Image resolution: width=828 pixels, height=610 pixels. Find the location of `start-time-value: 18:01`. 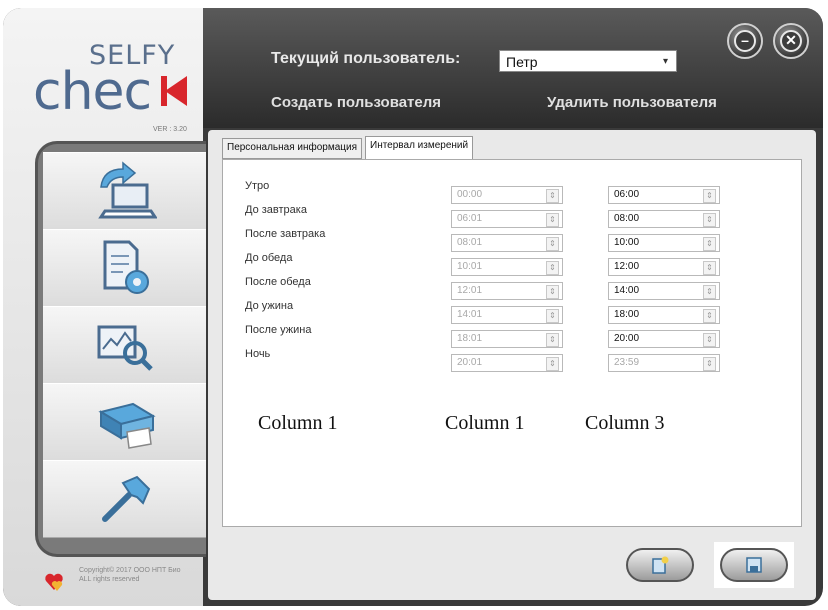

start-time-value: 18:01 is located at coordinates (470, 338).